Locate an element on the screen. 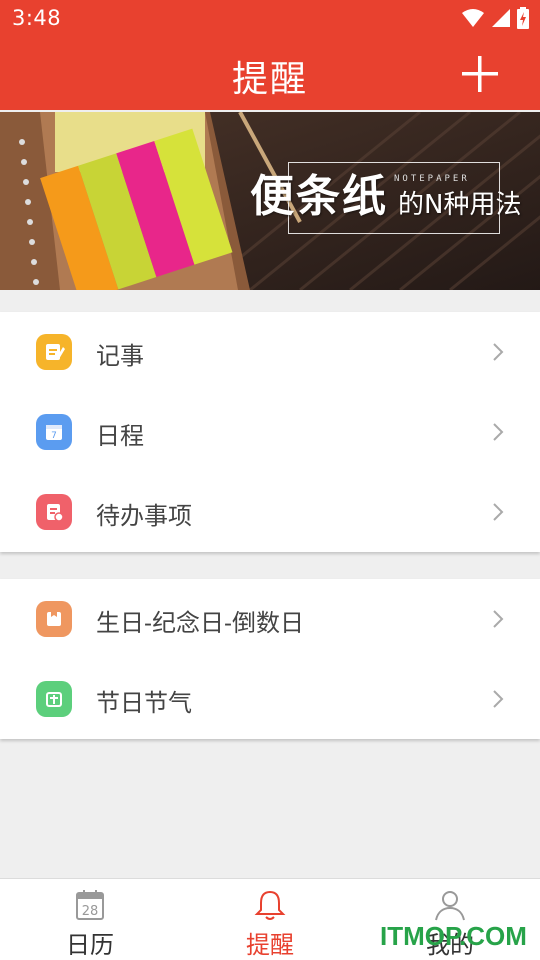 The image size is (540, 960). list-item-label: 日程 is located at coordinates (120, 436).